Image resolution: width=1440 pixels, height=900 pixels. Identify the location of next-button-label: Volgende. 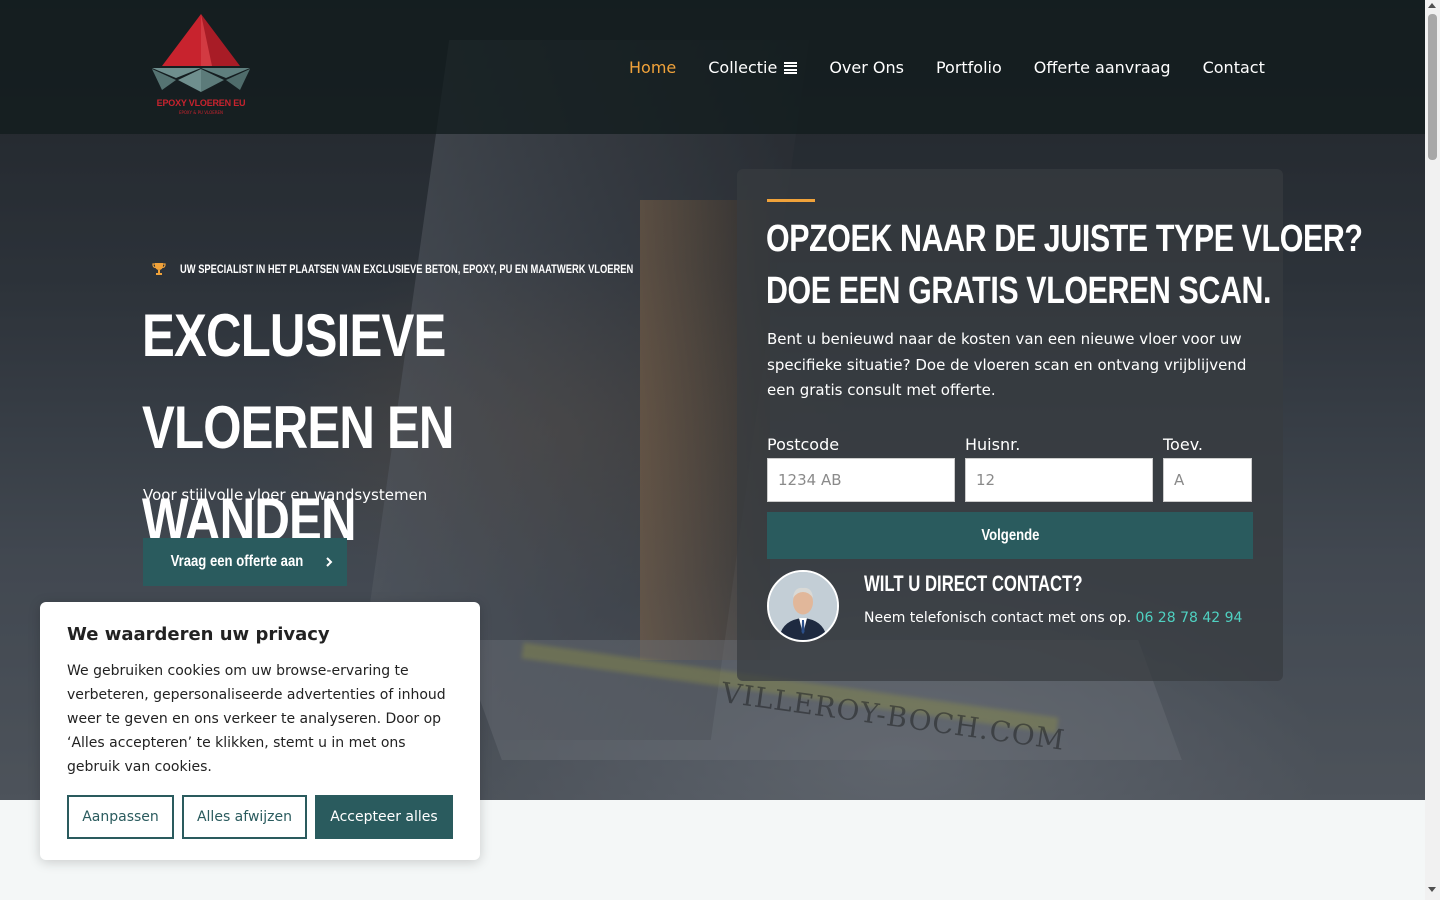
(1010, 535).